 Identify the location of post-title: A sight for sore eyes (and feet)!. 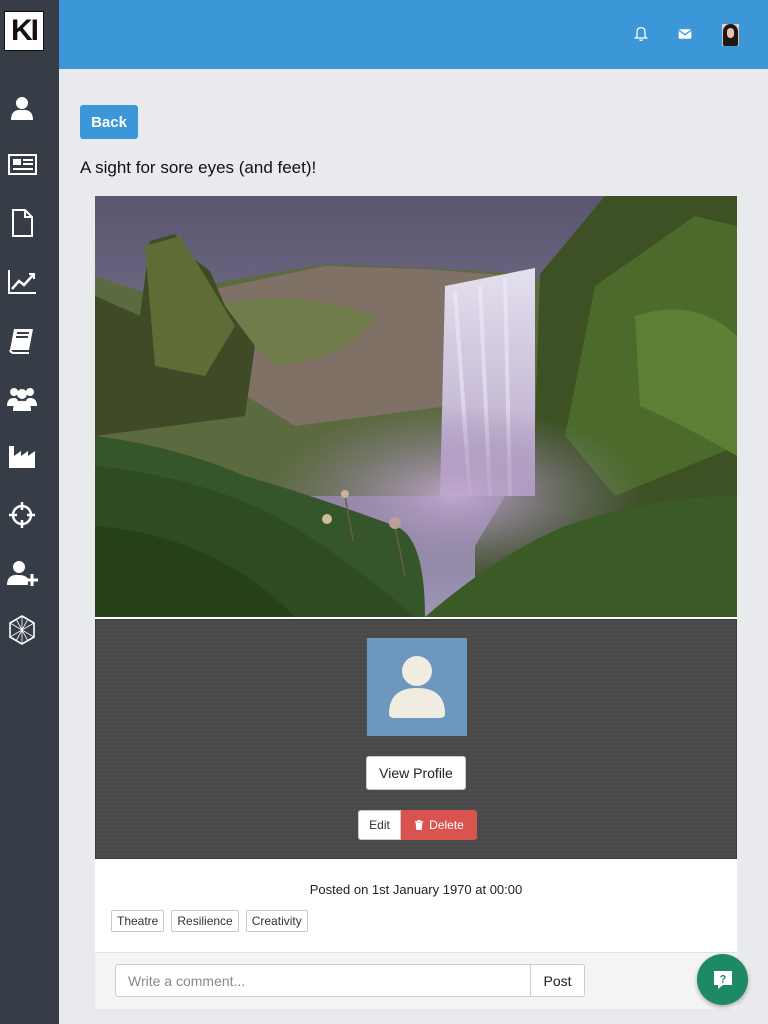
(198, 167).